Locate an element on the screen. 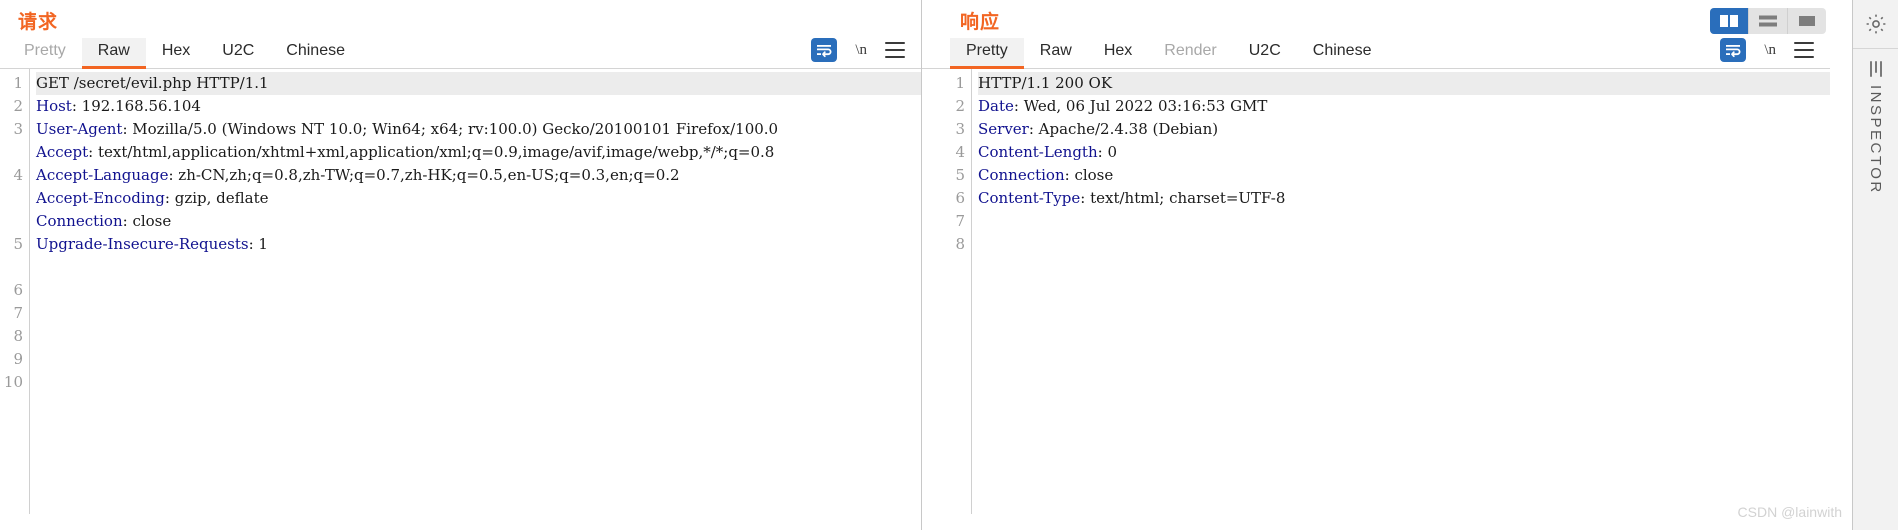 This screenshot has height=530, width=1898. layout-stacked-button is located at coordinates (1768, 21).